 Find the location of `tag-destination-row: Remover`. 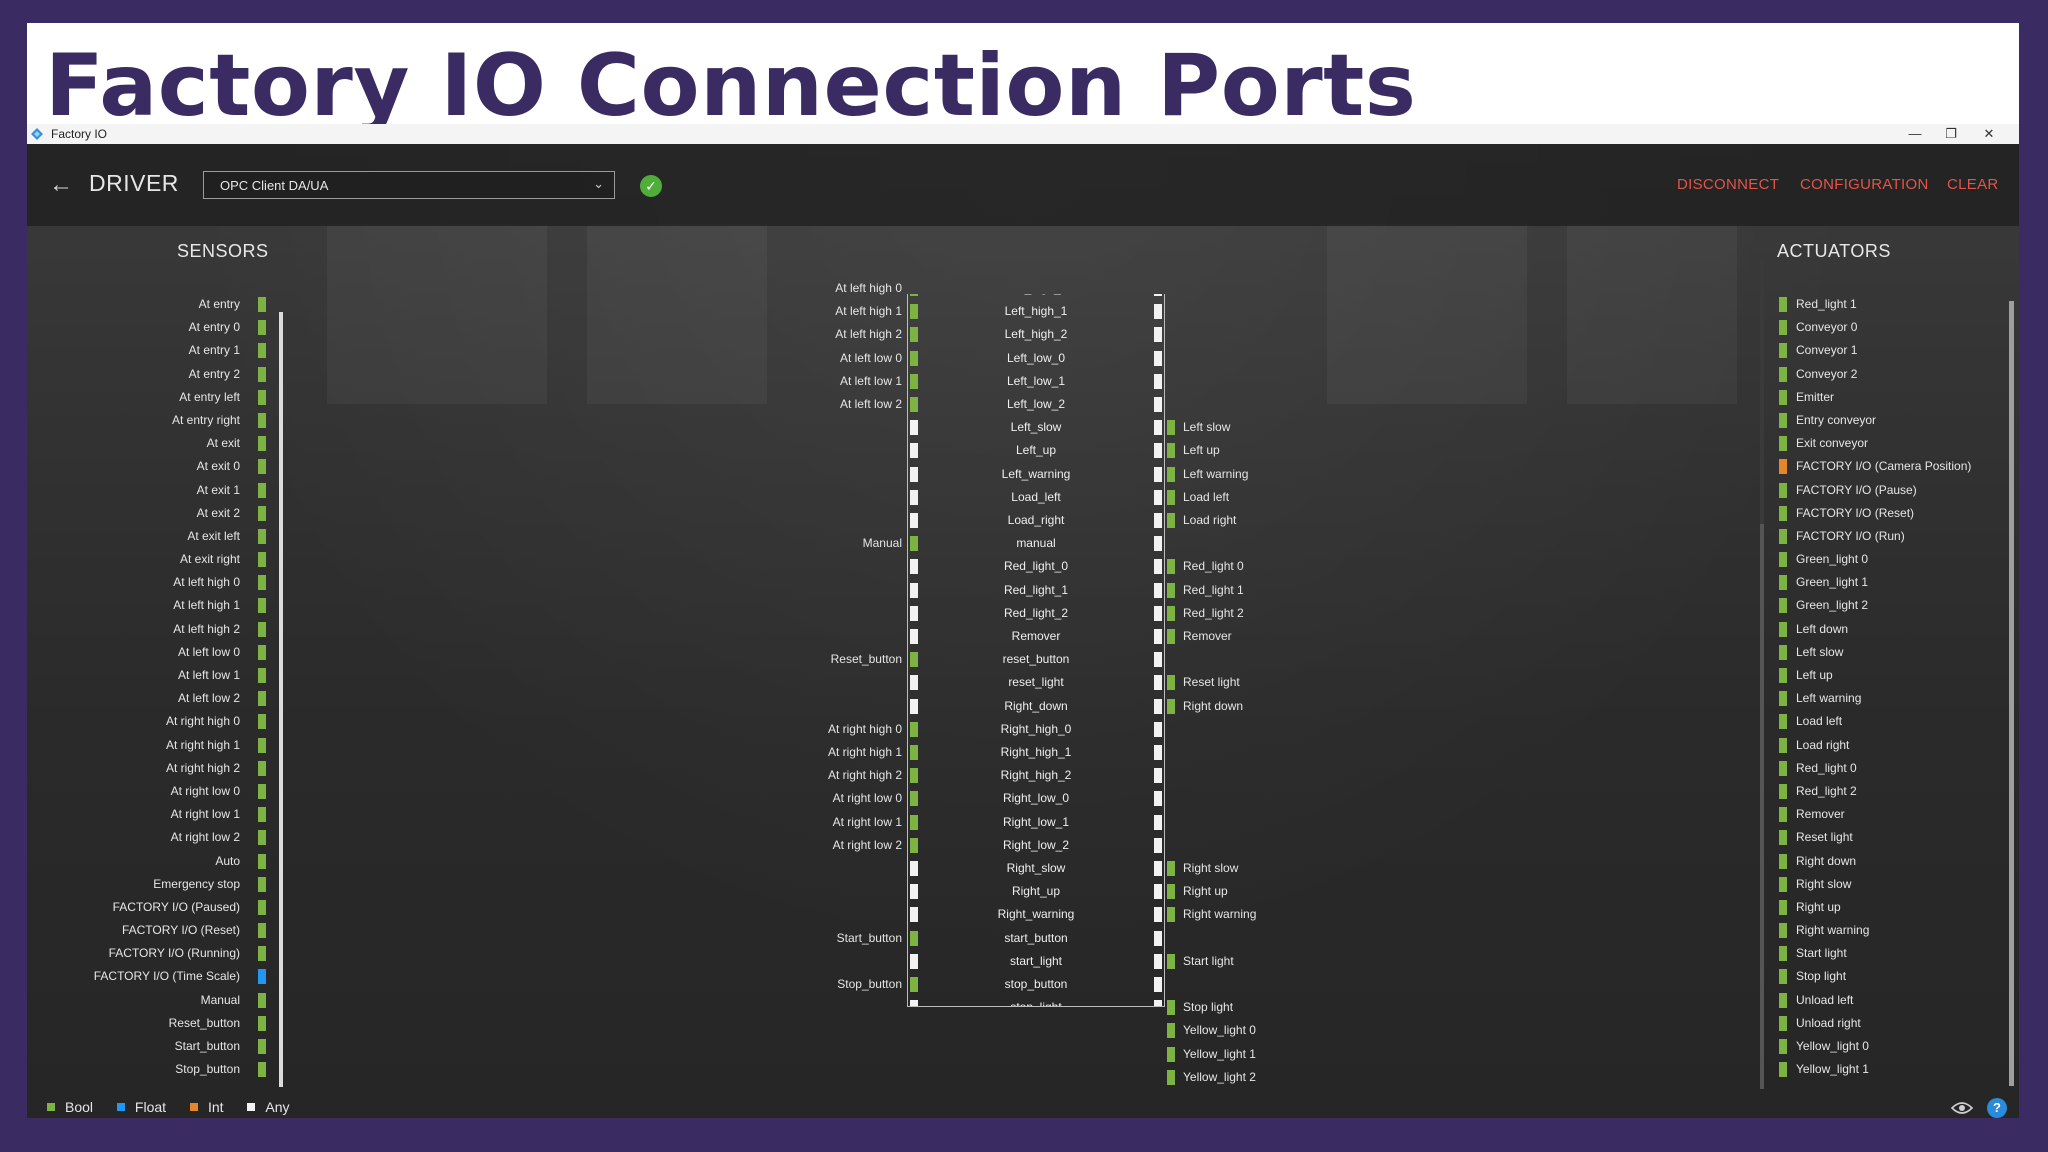

tag-destination-row: Remover is located at coordinates (1267, 637).